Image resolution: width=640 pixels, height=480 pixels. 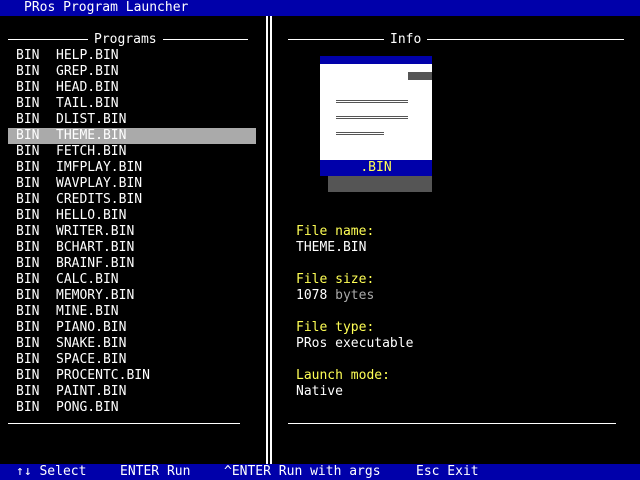 What do you see at coordinates (331, 247) in the screenshot?
I see `file-name-value: THEME.BIN` at bounding box center [331, 247].